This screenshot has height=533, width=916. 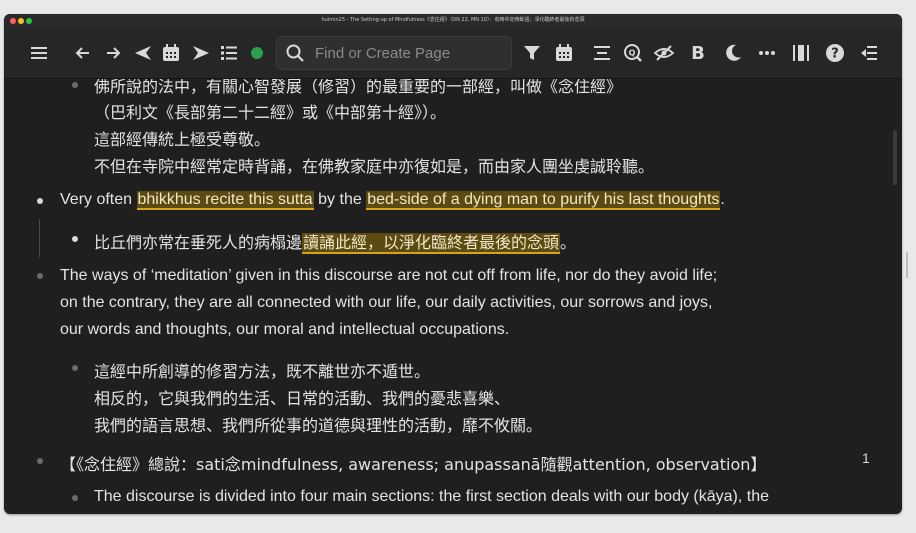 What do you see at coordinates (340, 199) in the screenshot?
I see `text-span: by the` at bounding box center [340, 199].